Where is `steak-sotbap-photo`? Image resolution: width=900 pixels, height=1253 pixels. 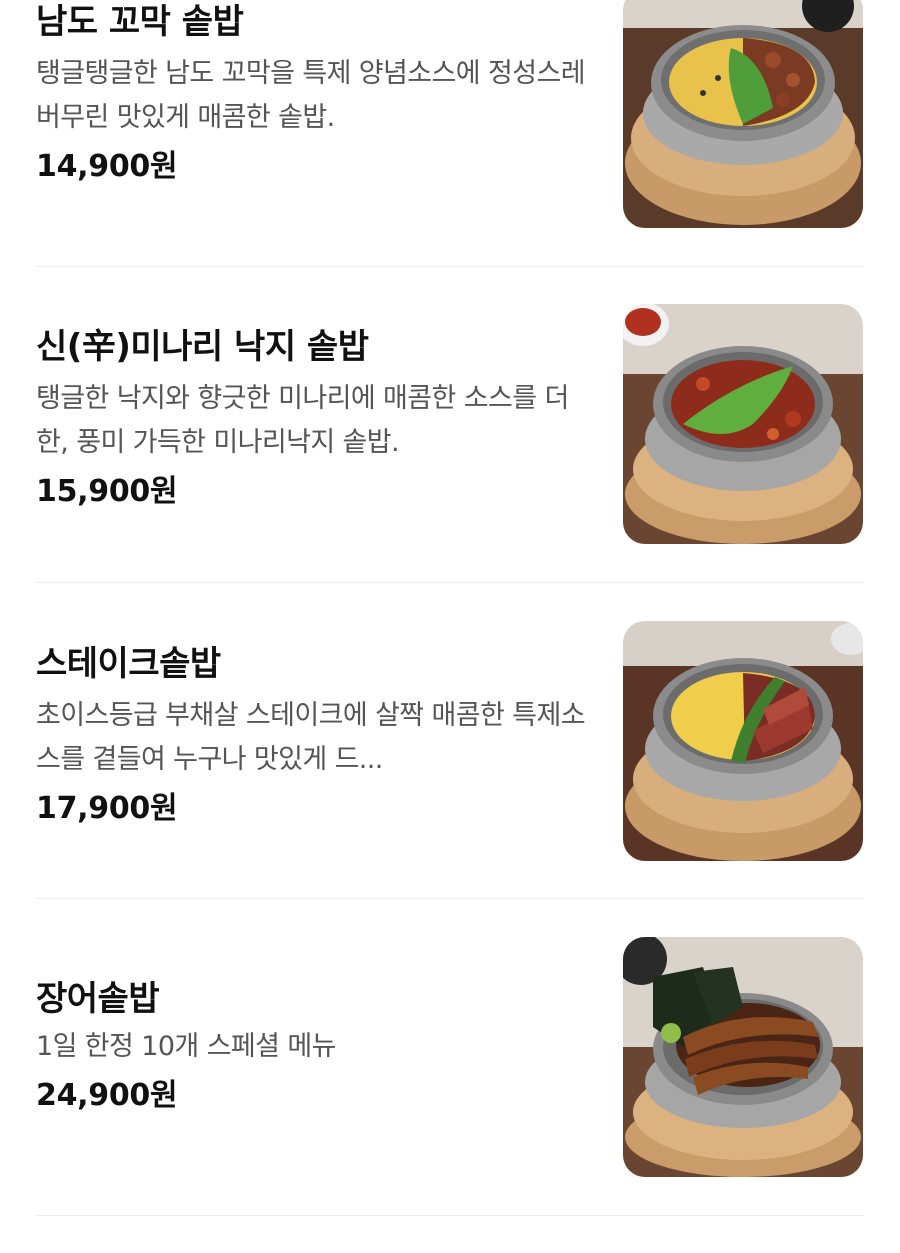 steak-sotbap-photo is located at coordinates (743, 741).